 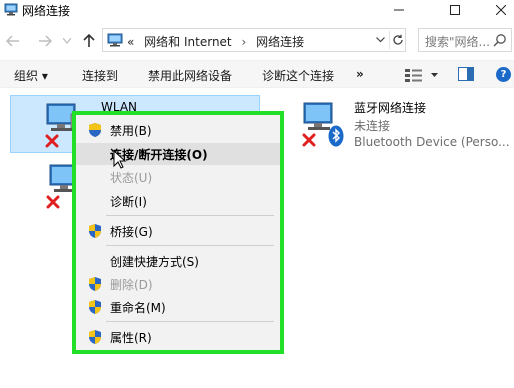 I want to click on breadcrumb-overflow: «, so click(x=130, y=42).